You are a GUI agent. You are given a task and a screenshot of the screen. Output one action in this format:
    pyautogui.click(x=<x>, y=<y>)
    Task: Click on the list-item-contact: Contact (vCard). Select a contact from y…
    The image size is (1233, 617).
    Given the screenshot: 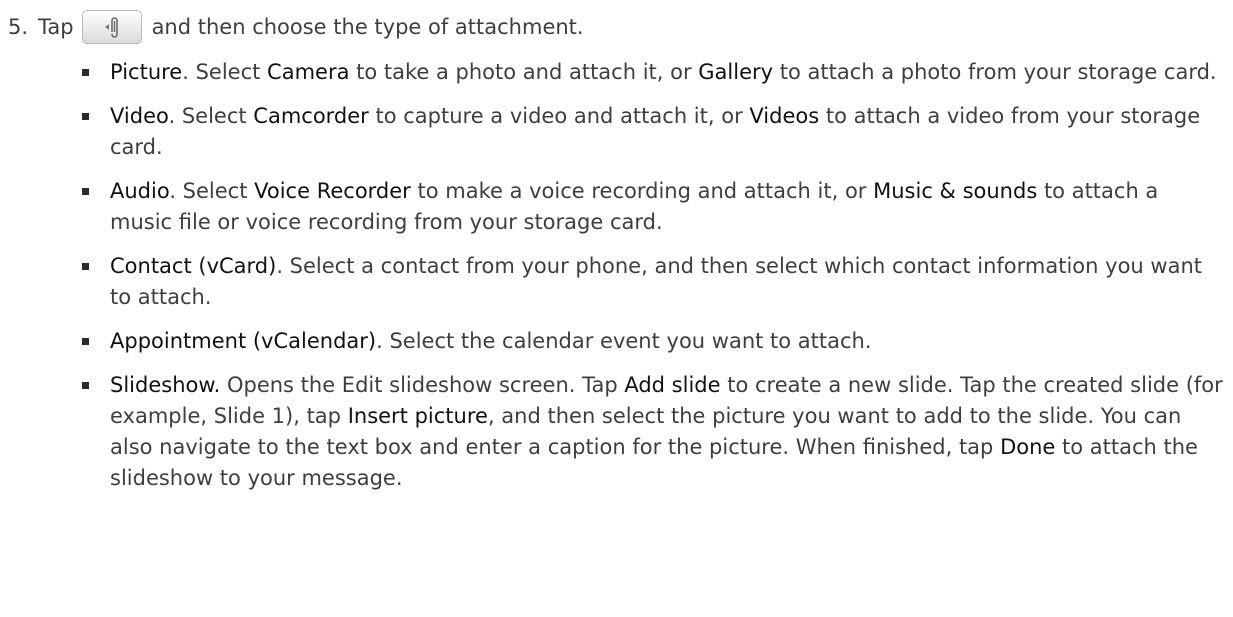 What is the action you would take?
    pyautogui.click(x=652, y=282)
    